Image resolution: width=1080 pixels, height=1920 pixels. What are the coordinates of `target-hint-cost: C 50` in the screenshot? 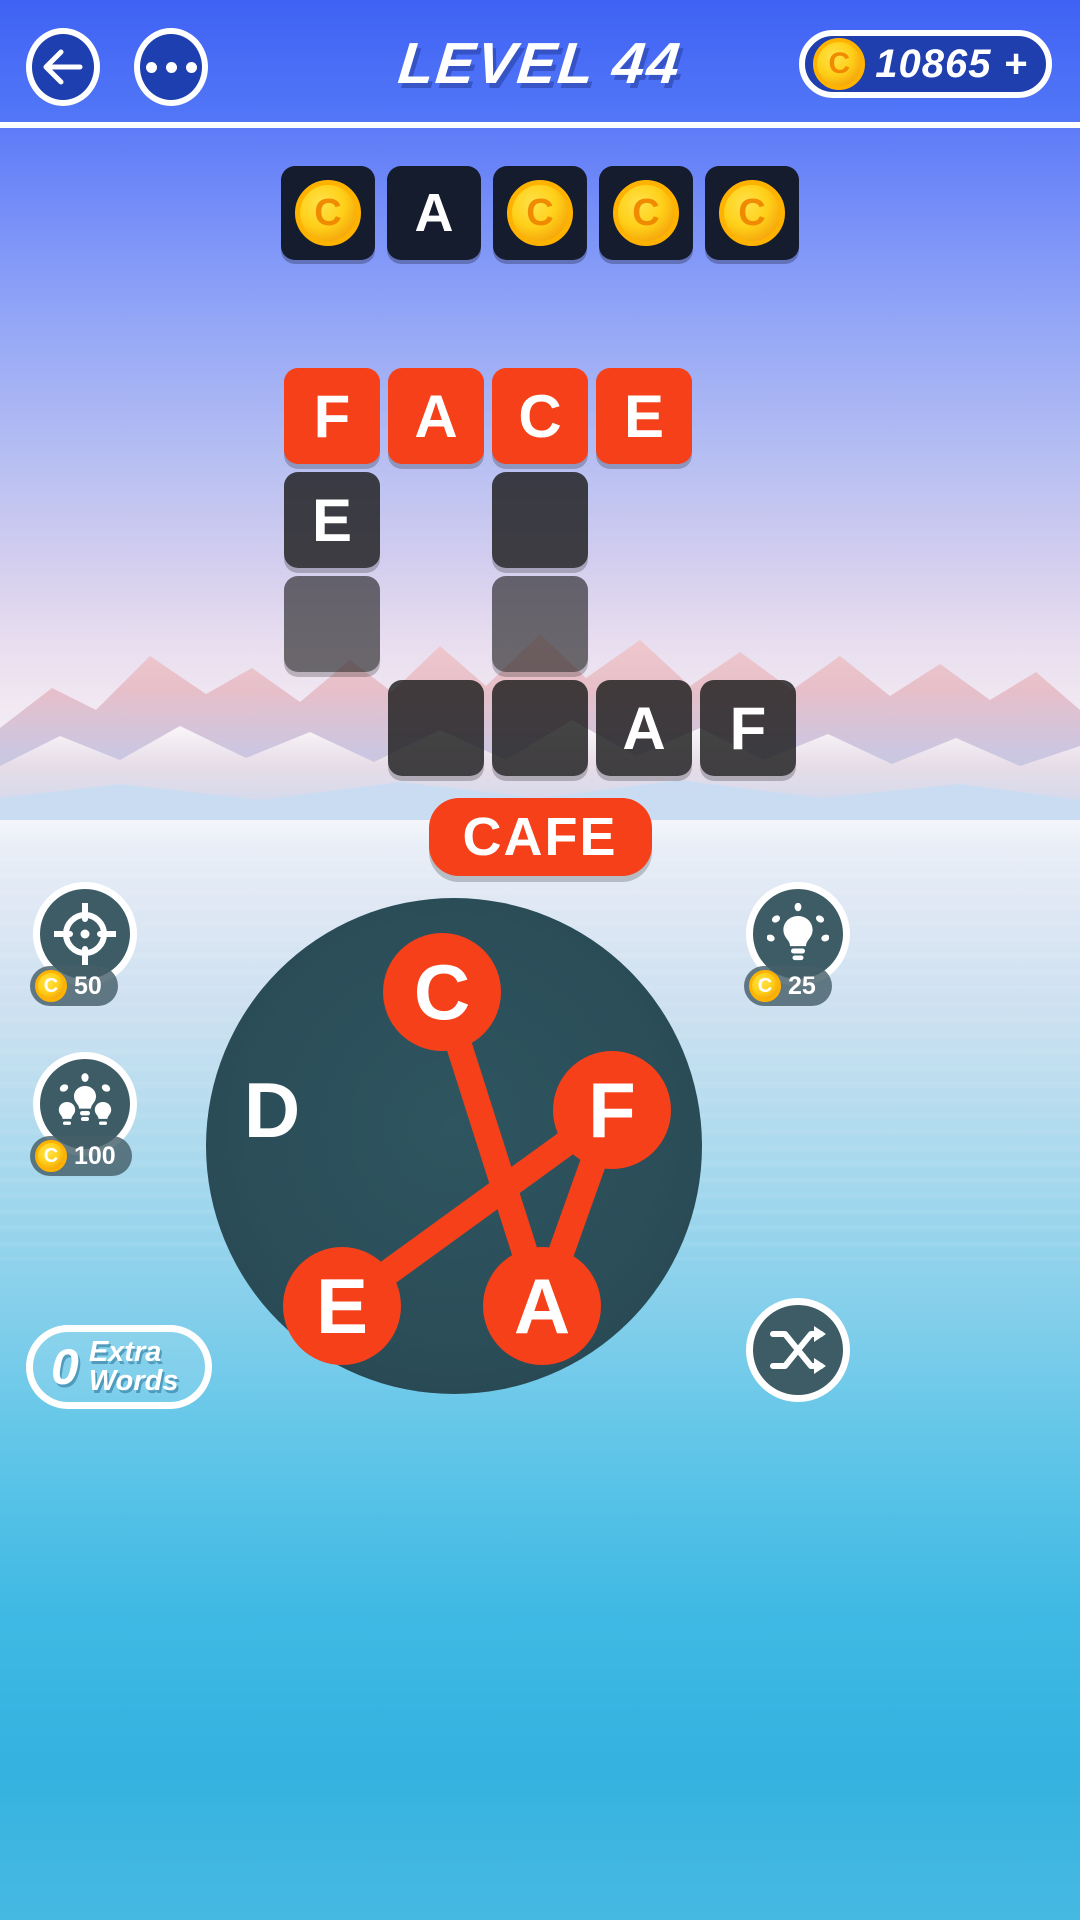 It's located at (74, 986).